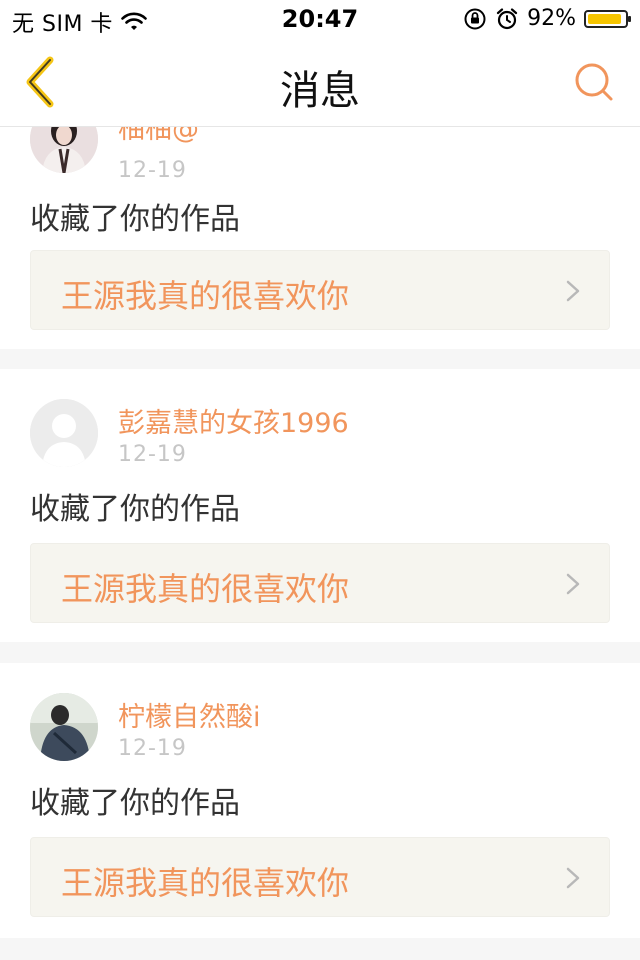 This screenshot has height=960, width=640. What do you see at coordinates (507, 18) in the screenshot?
I see `alarm-icon` at bounding box center [507, 18].